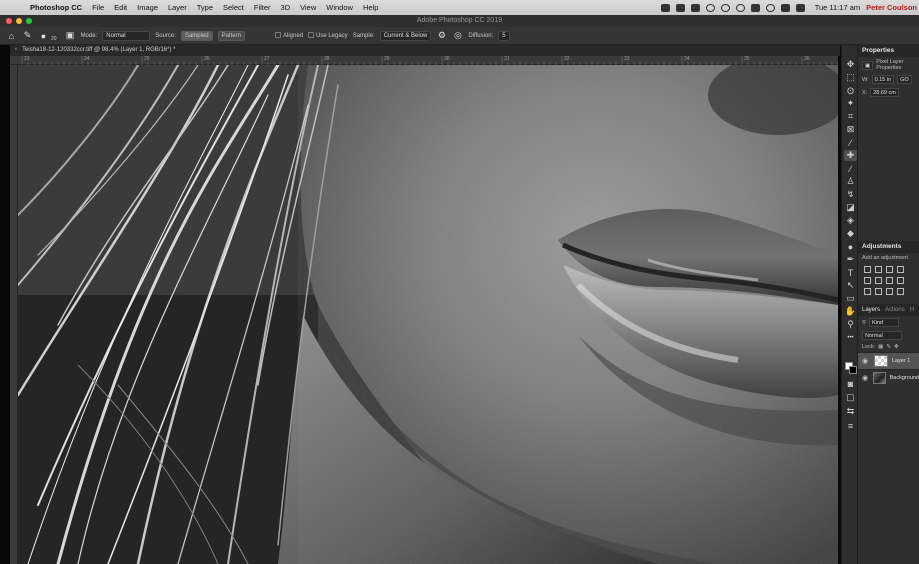 This screenshot has width=919, height=564. What do you see at coordinates (850, 383) in the screenshot?
I see `quick-mask-icon: ◙` at bounding box center [850, 383].